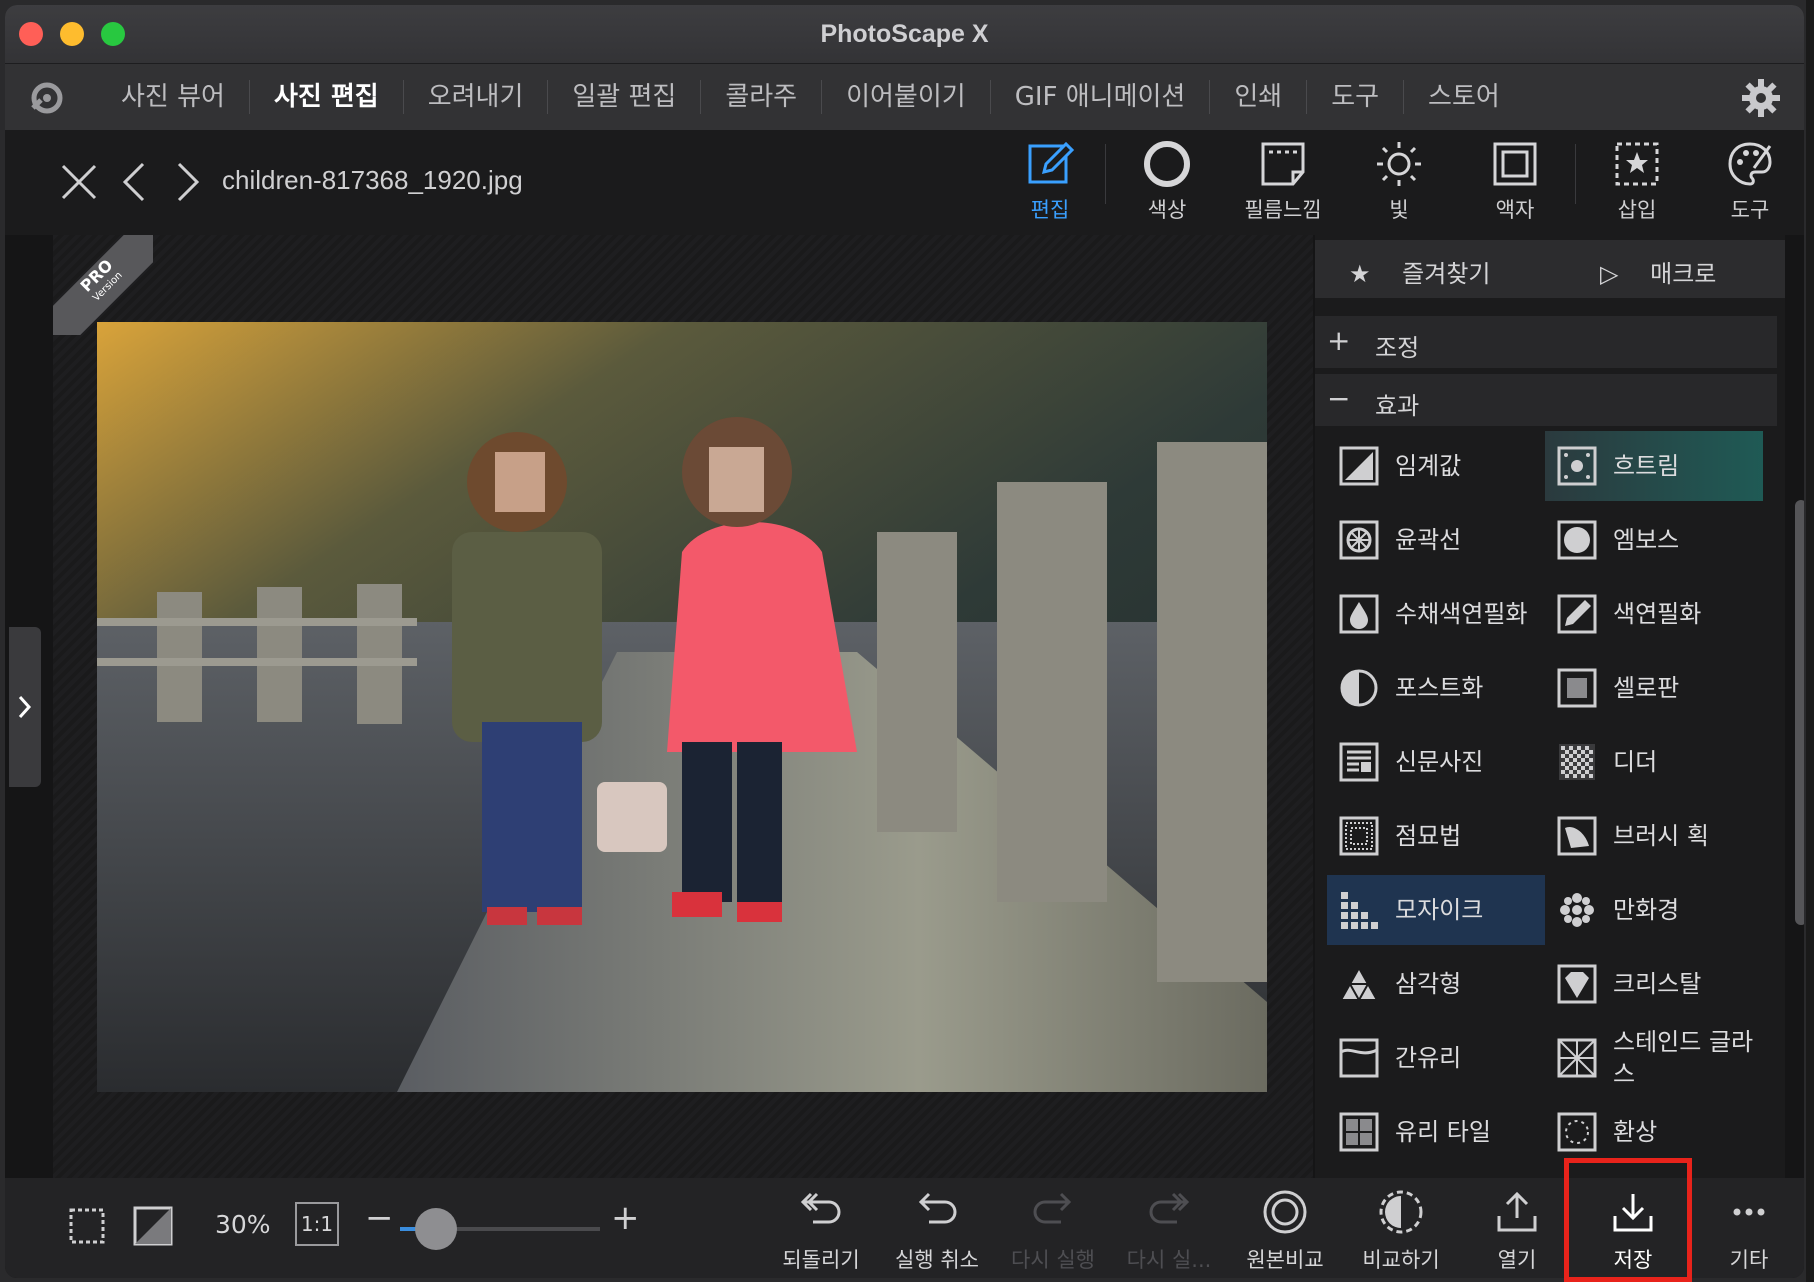  Describe the element at coordinates (1167, 184) in the screenshot. I see `tool-color: 색상` at that location.